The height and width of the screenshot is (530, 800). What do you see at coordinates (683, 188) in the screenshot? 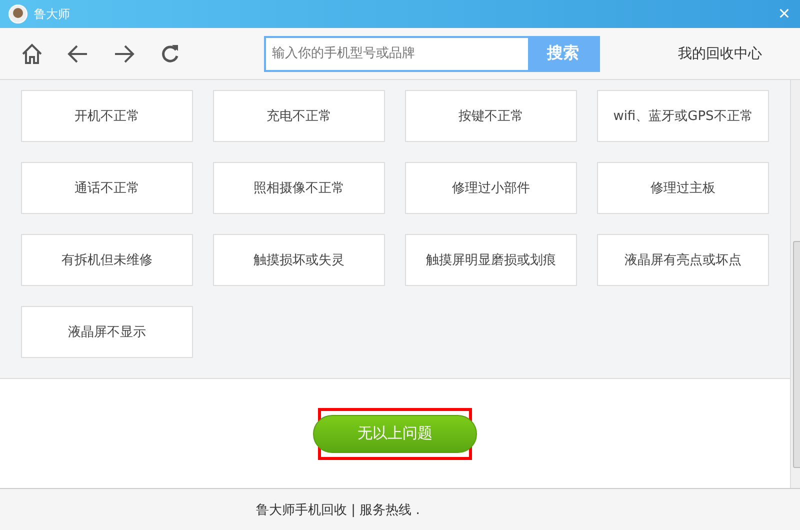
I see `problem-option: 修理过主板` at bounding box center [683, 188].